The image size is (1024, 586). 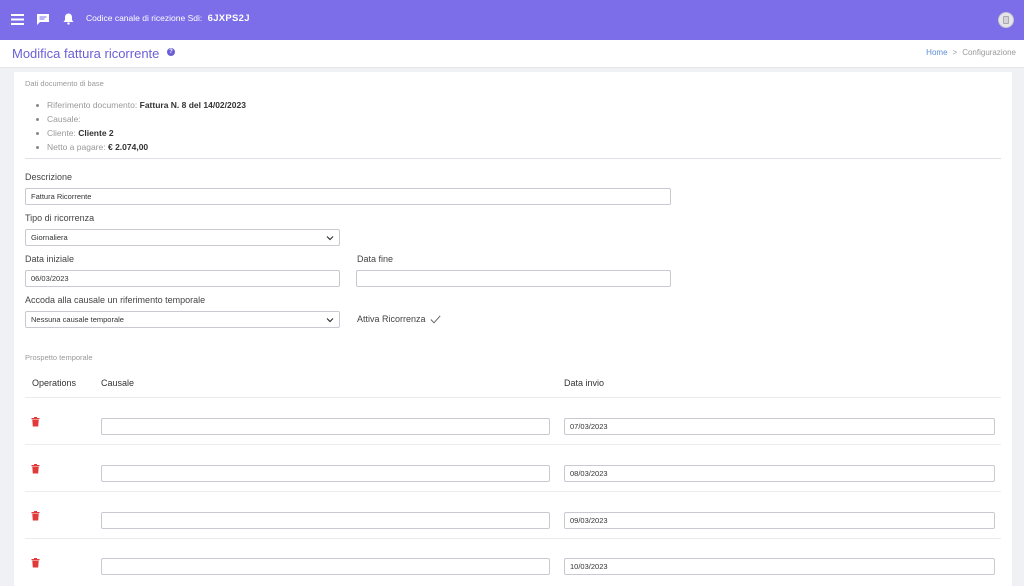 What do you see at coordinates (228, 18) in the screenshot?
I see `channel-code: 6JXPS2J` at bounding box center [228, 18].